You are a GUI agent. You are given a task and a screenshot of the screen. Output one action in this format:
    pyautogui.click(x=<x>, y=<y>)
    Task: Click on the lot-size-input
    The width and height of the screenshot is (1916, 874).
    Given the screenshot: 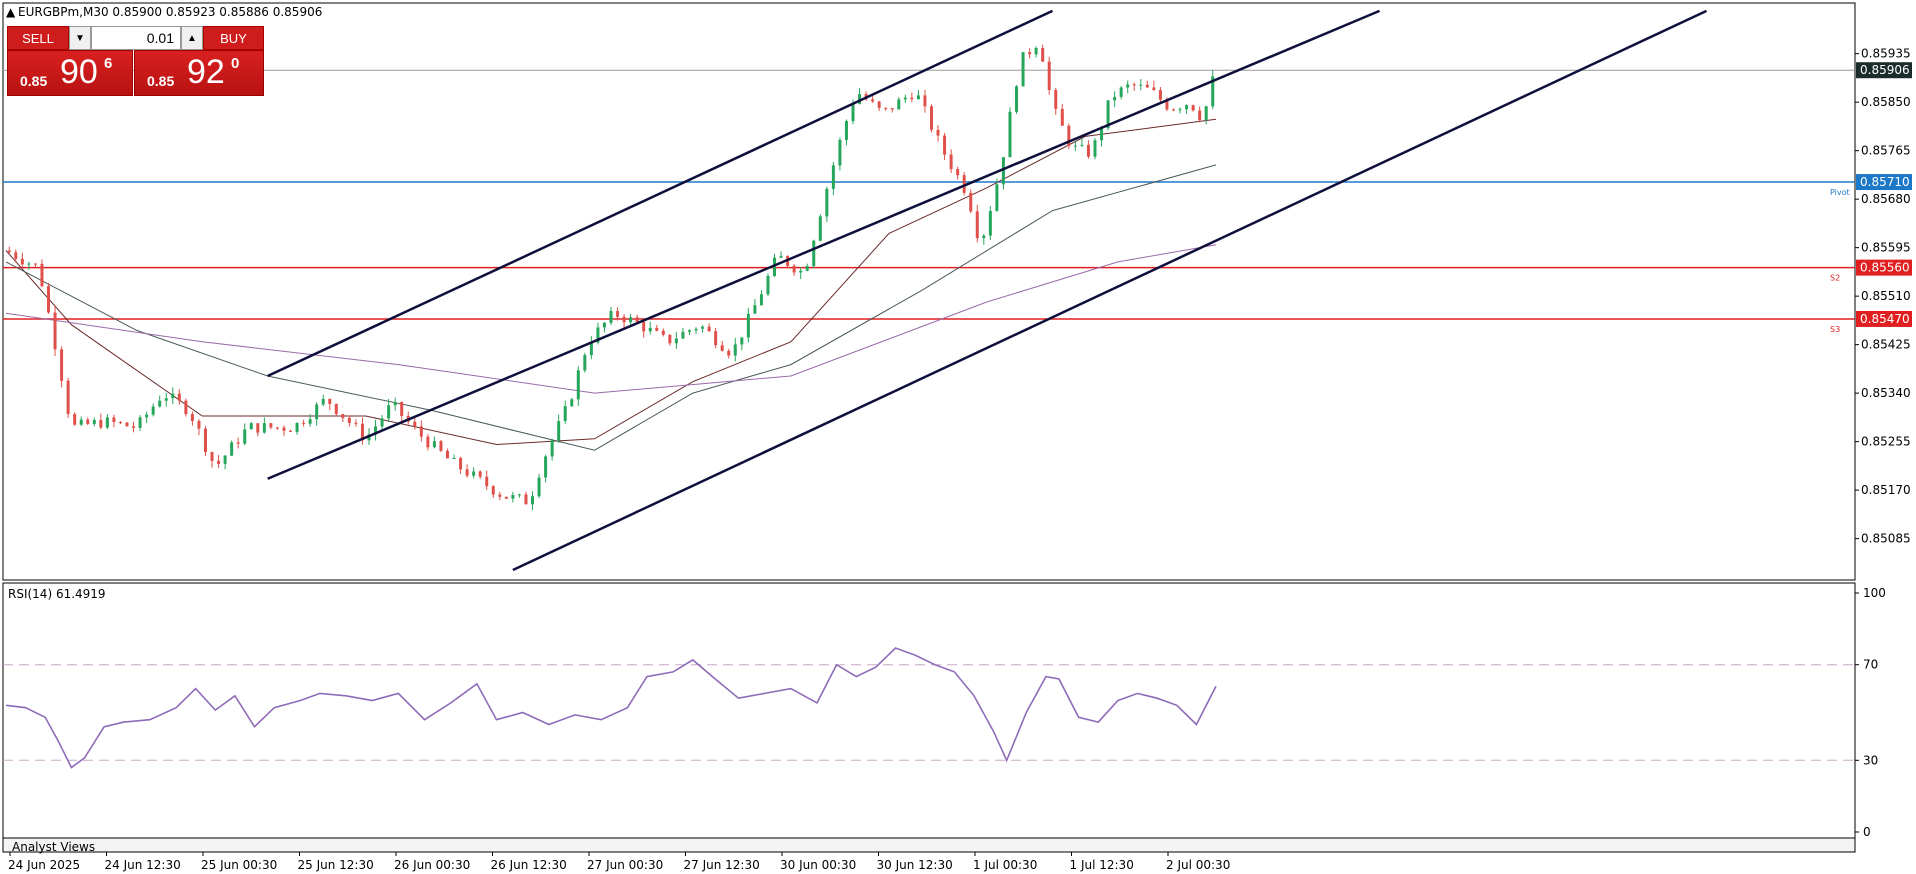 What is the action you would take?
    pyautogui.click(x=136, y=38)
    